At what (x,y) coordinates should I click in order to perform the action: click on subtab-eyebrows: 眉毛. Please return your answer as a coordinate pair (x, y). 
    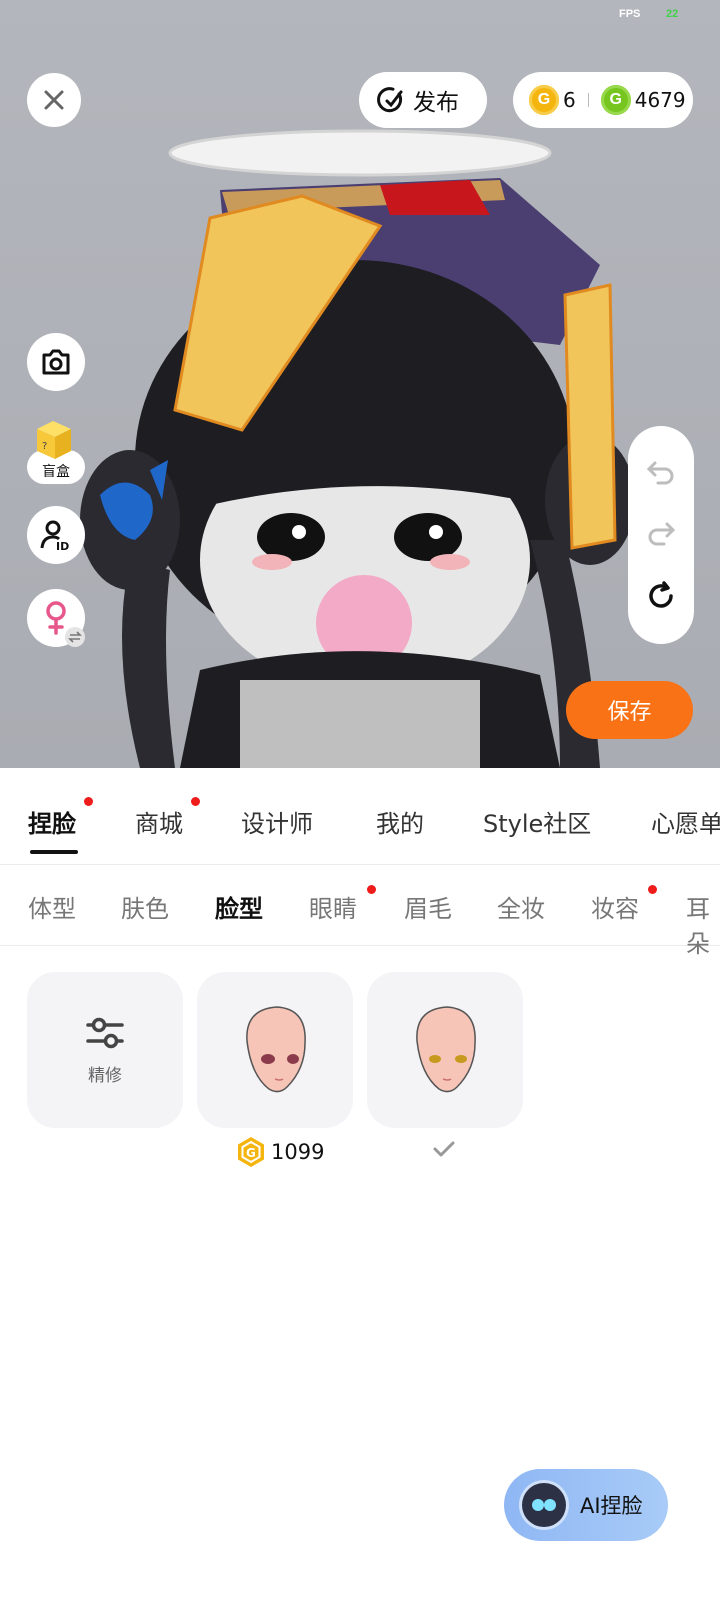
    Looking at the image, I should click on (428, 906).